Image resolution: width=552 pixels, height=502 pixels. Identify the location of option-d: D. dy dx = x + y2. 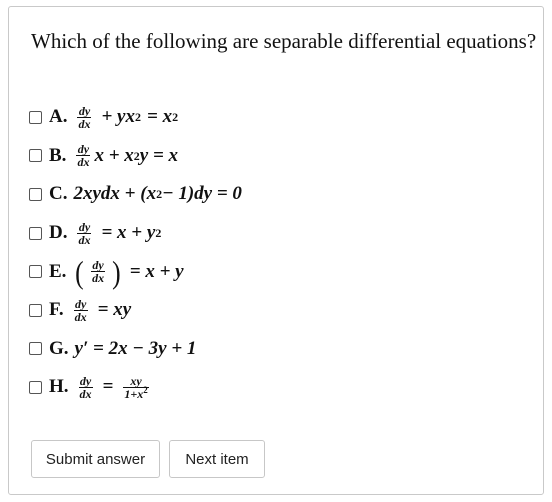
(135, 233).